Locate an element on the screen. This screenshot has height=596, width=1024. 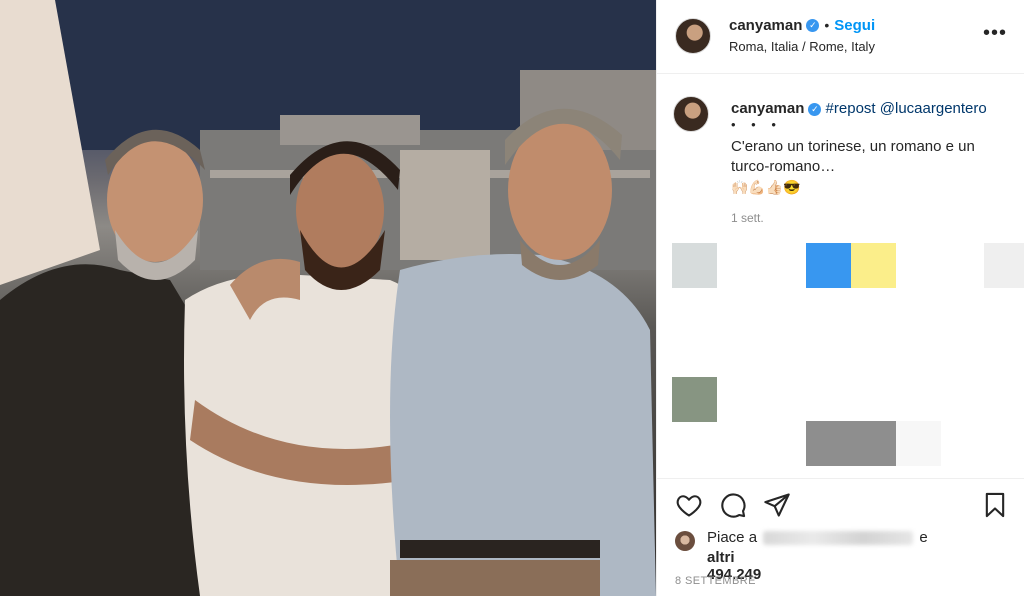
likes-prefix: Piace a is located at coordinates (732, 537).